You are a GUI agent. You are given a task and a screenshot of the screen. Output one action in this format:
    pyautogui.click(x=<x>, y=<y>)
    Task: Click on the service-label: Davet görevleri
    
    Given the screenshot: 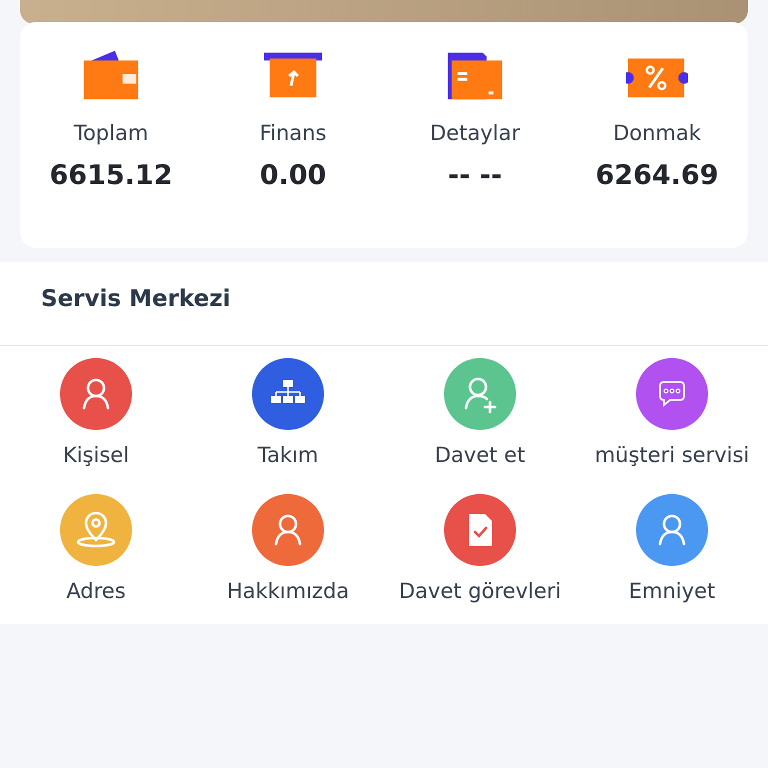 What is the action you would take?
    pyautogui.click(x=480, y=591)
    